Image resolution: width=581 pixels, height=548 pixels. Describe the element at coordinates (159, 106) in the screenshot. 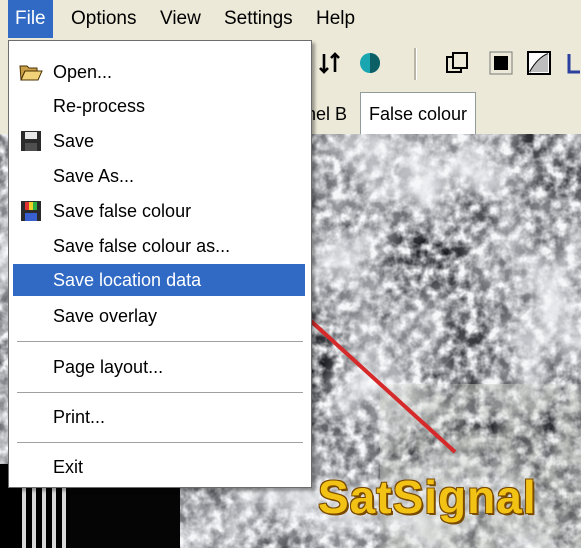

I see `menu-item-reprocess: Re-process` at that location.